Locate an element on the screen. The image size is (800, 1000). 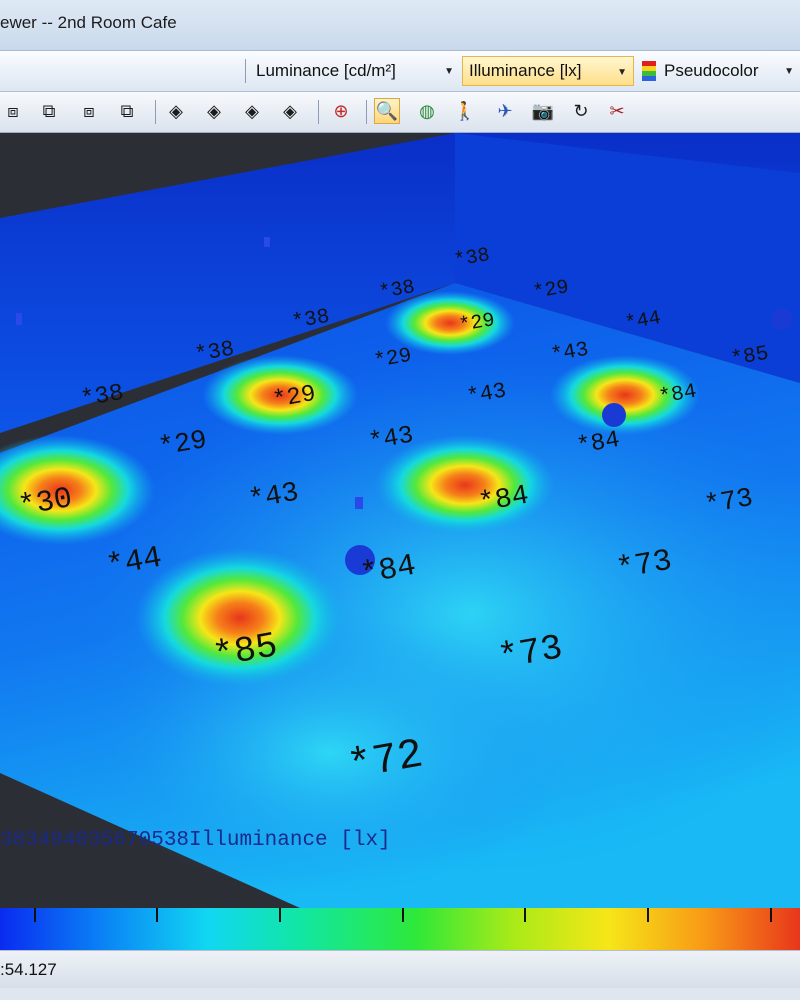
view-toolbar: ⧈ ⧉ ⧈ ⧉ ◈ ◈ ◈ ◈ ⊕ 🔍 ◍ 🚶 ✈ 📷 ↻ ✂ is located at coordinates (400, 112).